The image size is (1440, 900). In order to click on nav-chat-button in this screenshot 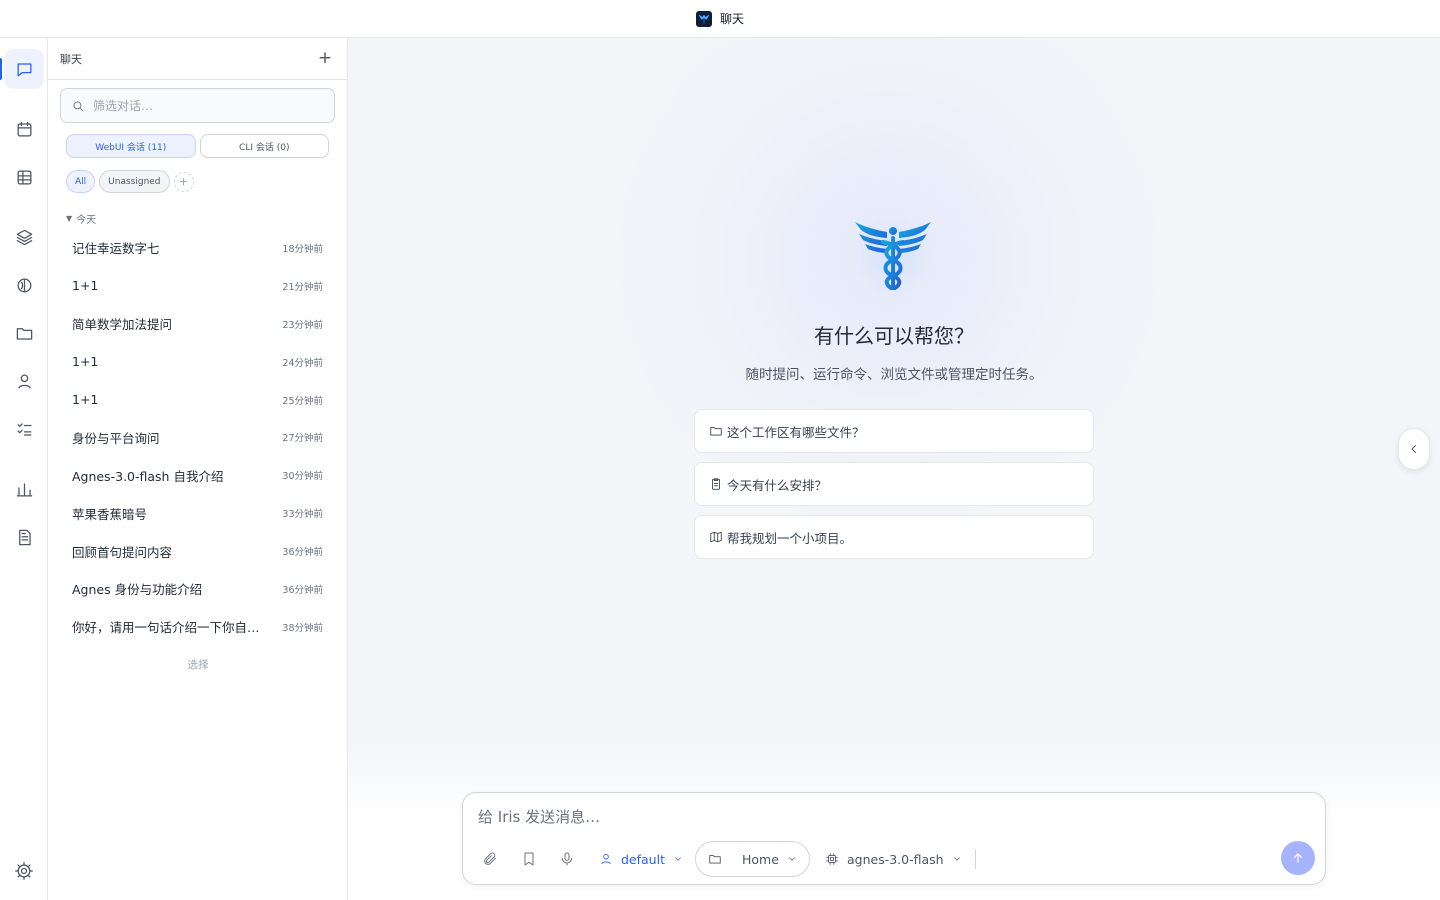, I will do `click(24, 69)`.